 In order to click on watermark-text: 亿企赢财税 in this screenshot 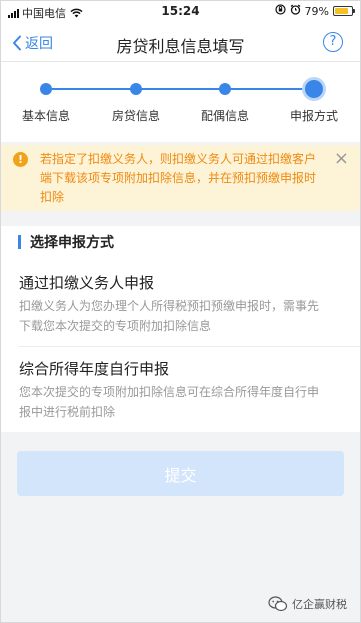, I will do `click(319, 604)`.